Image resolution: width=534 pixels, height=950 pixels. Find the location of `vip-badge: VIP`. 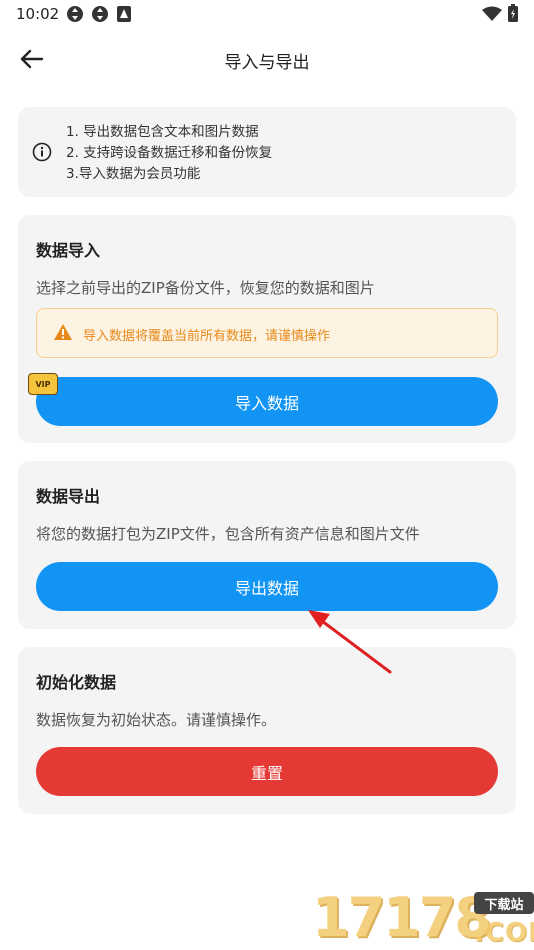

vip-badge: VIP is located at coordinates (43, 384).